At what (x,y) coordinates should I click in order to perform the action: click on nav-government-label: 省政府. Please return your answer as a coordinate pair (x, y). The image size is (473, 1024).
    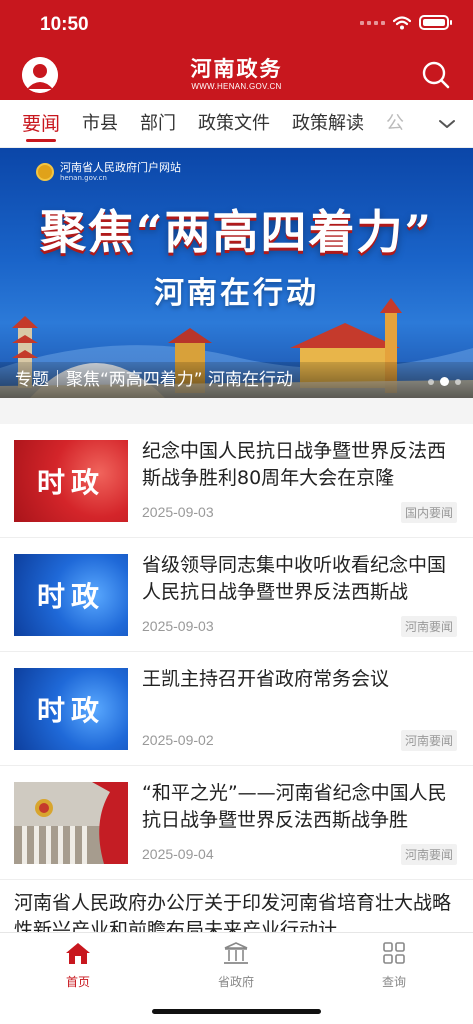
    Looking at the image, I should click on (235, 982).